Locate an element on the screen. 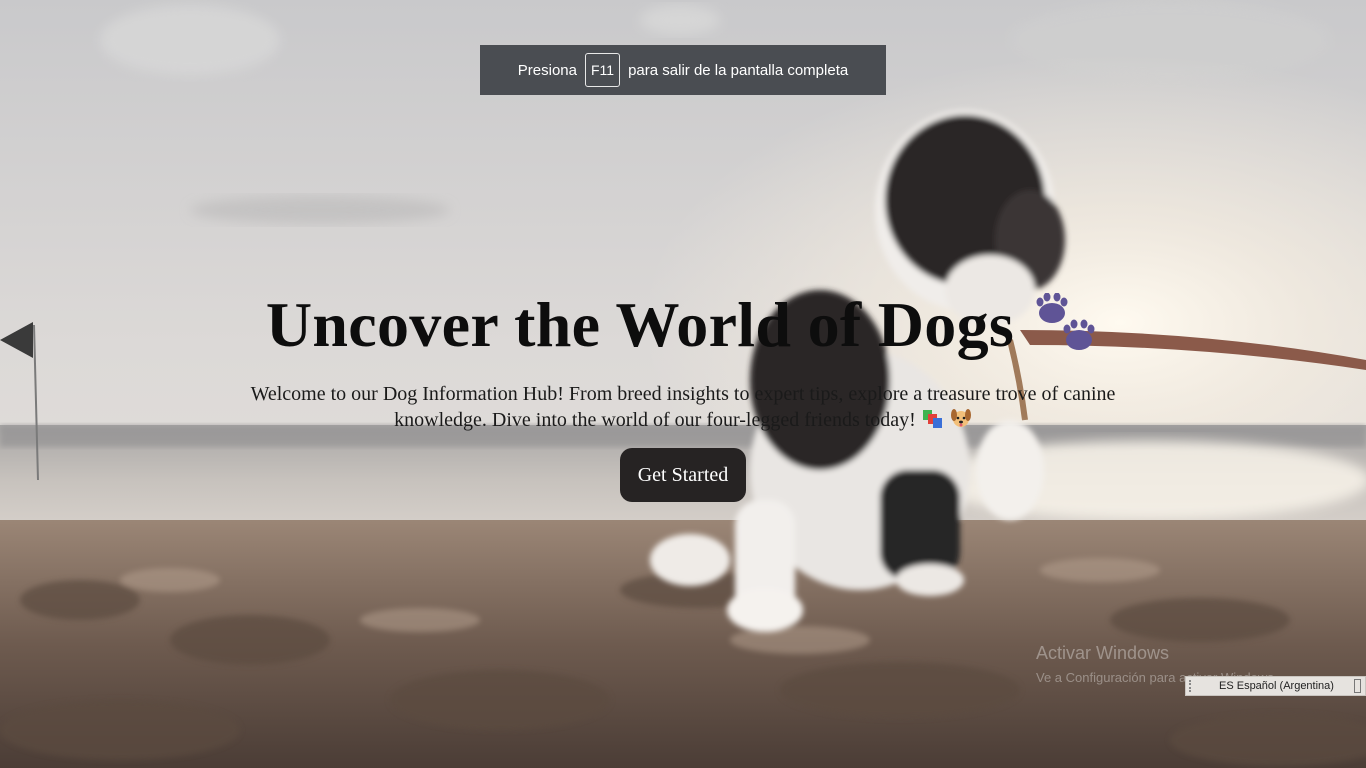 This screenshot has height=768, width=1366. notice-suffix: para salir de la pantalla completa is located at coordinates (738, 70).